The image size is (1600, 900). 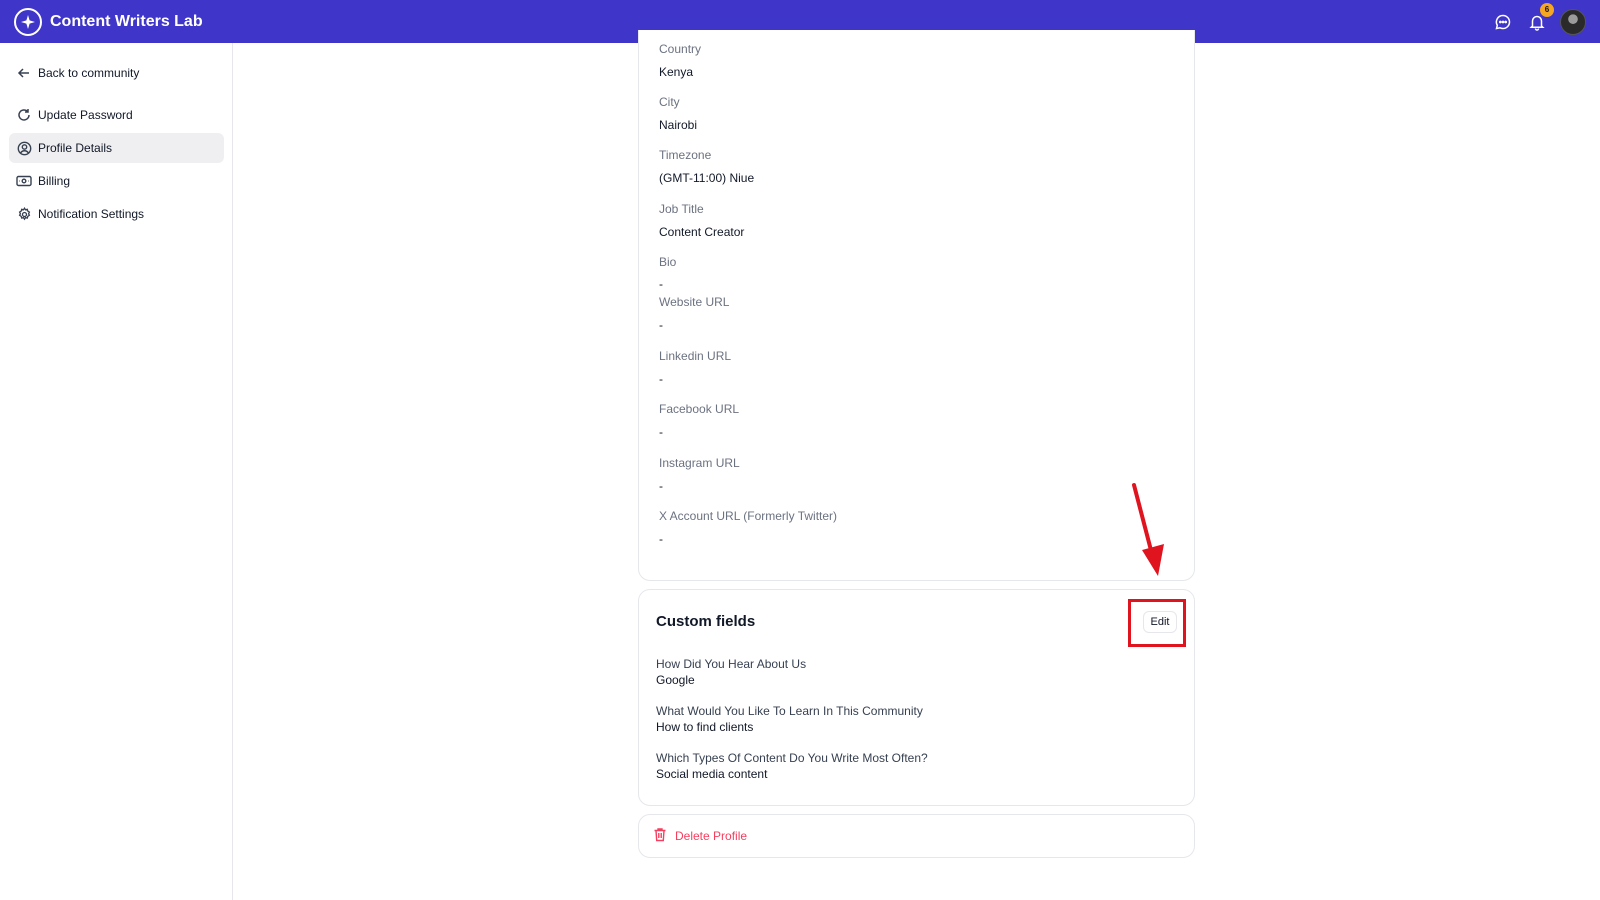 I want to click on field-label-linkedin-url: Linkedin URL, so click(x=695, y=356).